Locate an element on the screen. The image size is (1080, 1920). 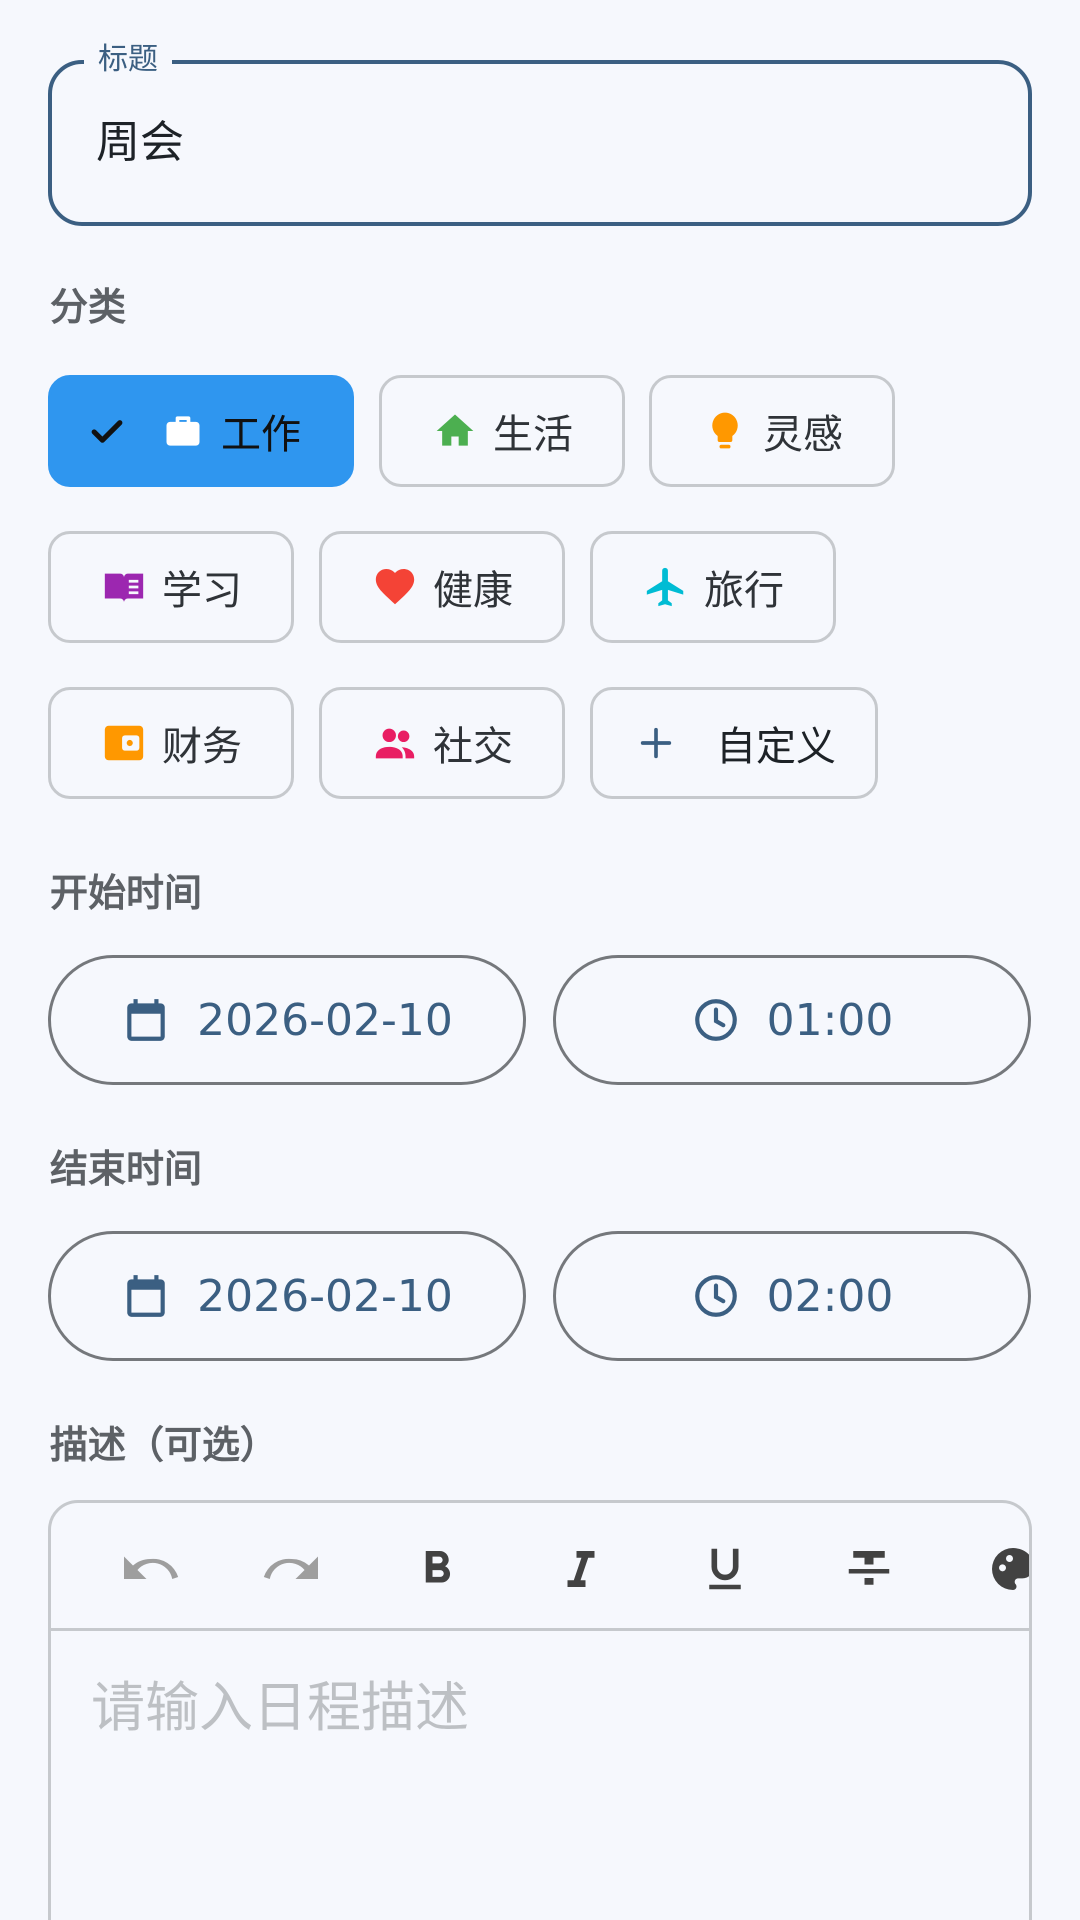
start-time-button: 01:00 is located at coordinates (792, 1020).